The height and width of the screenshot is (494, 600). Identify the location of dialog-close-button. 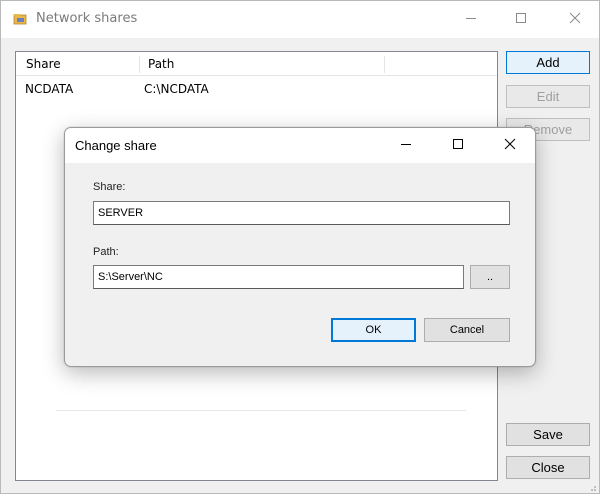
(510, 145).